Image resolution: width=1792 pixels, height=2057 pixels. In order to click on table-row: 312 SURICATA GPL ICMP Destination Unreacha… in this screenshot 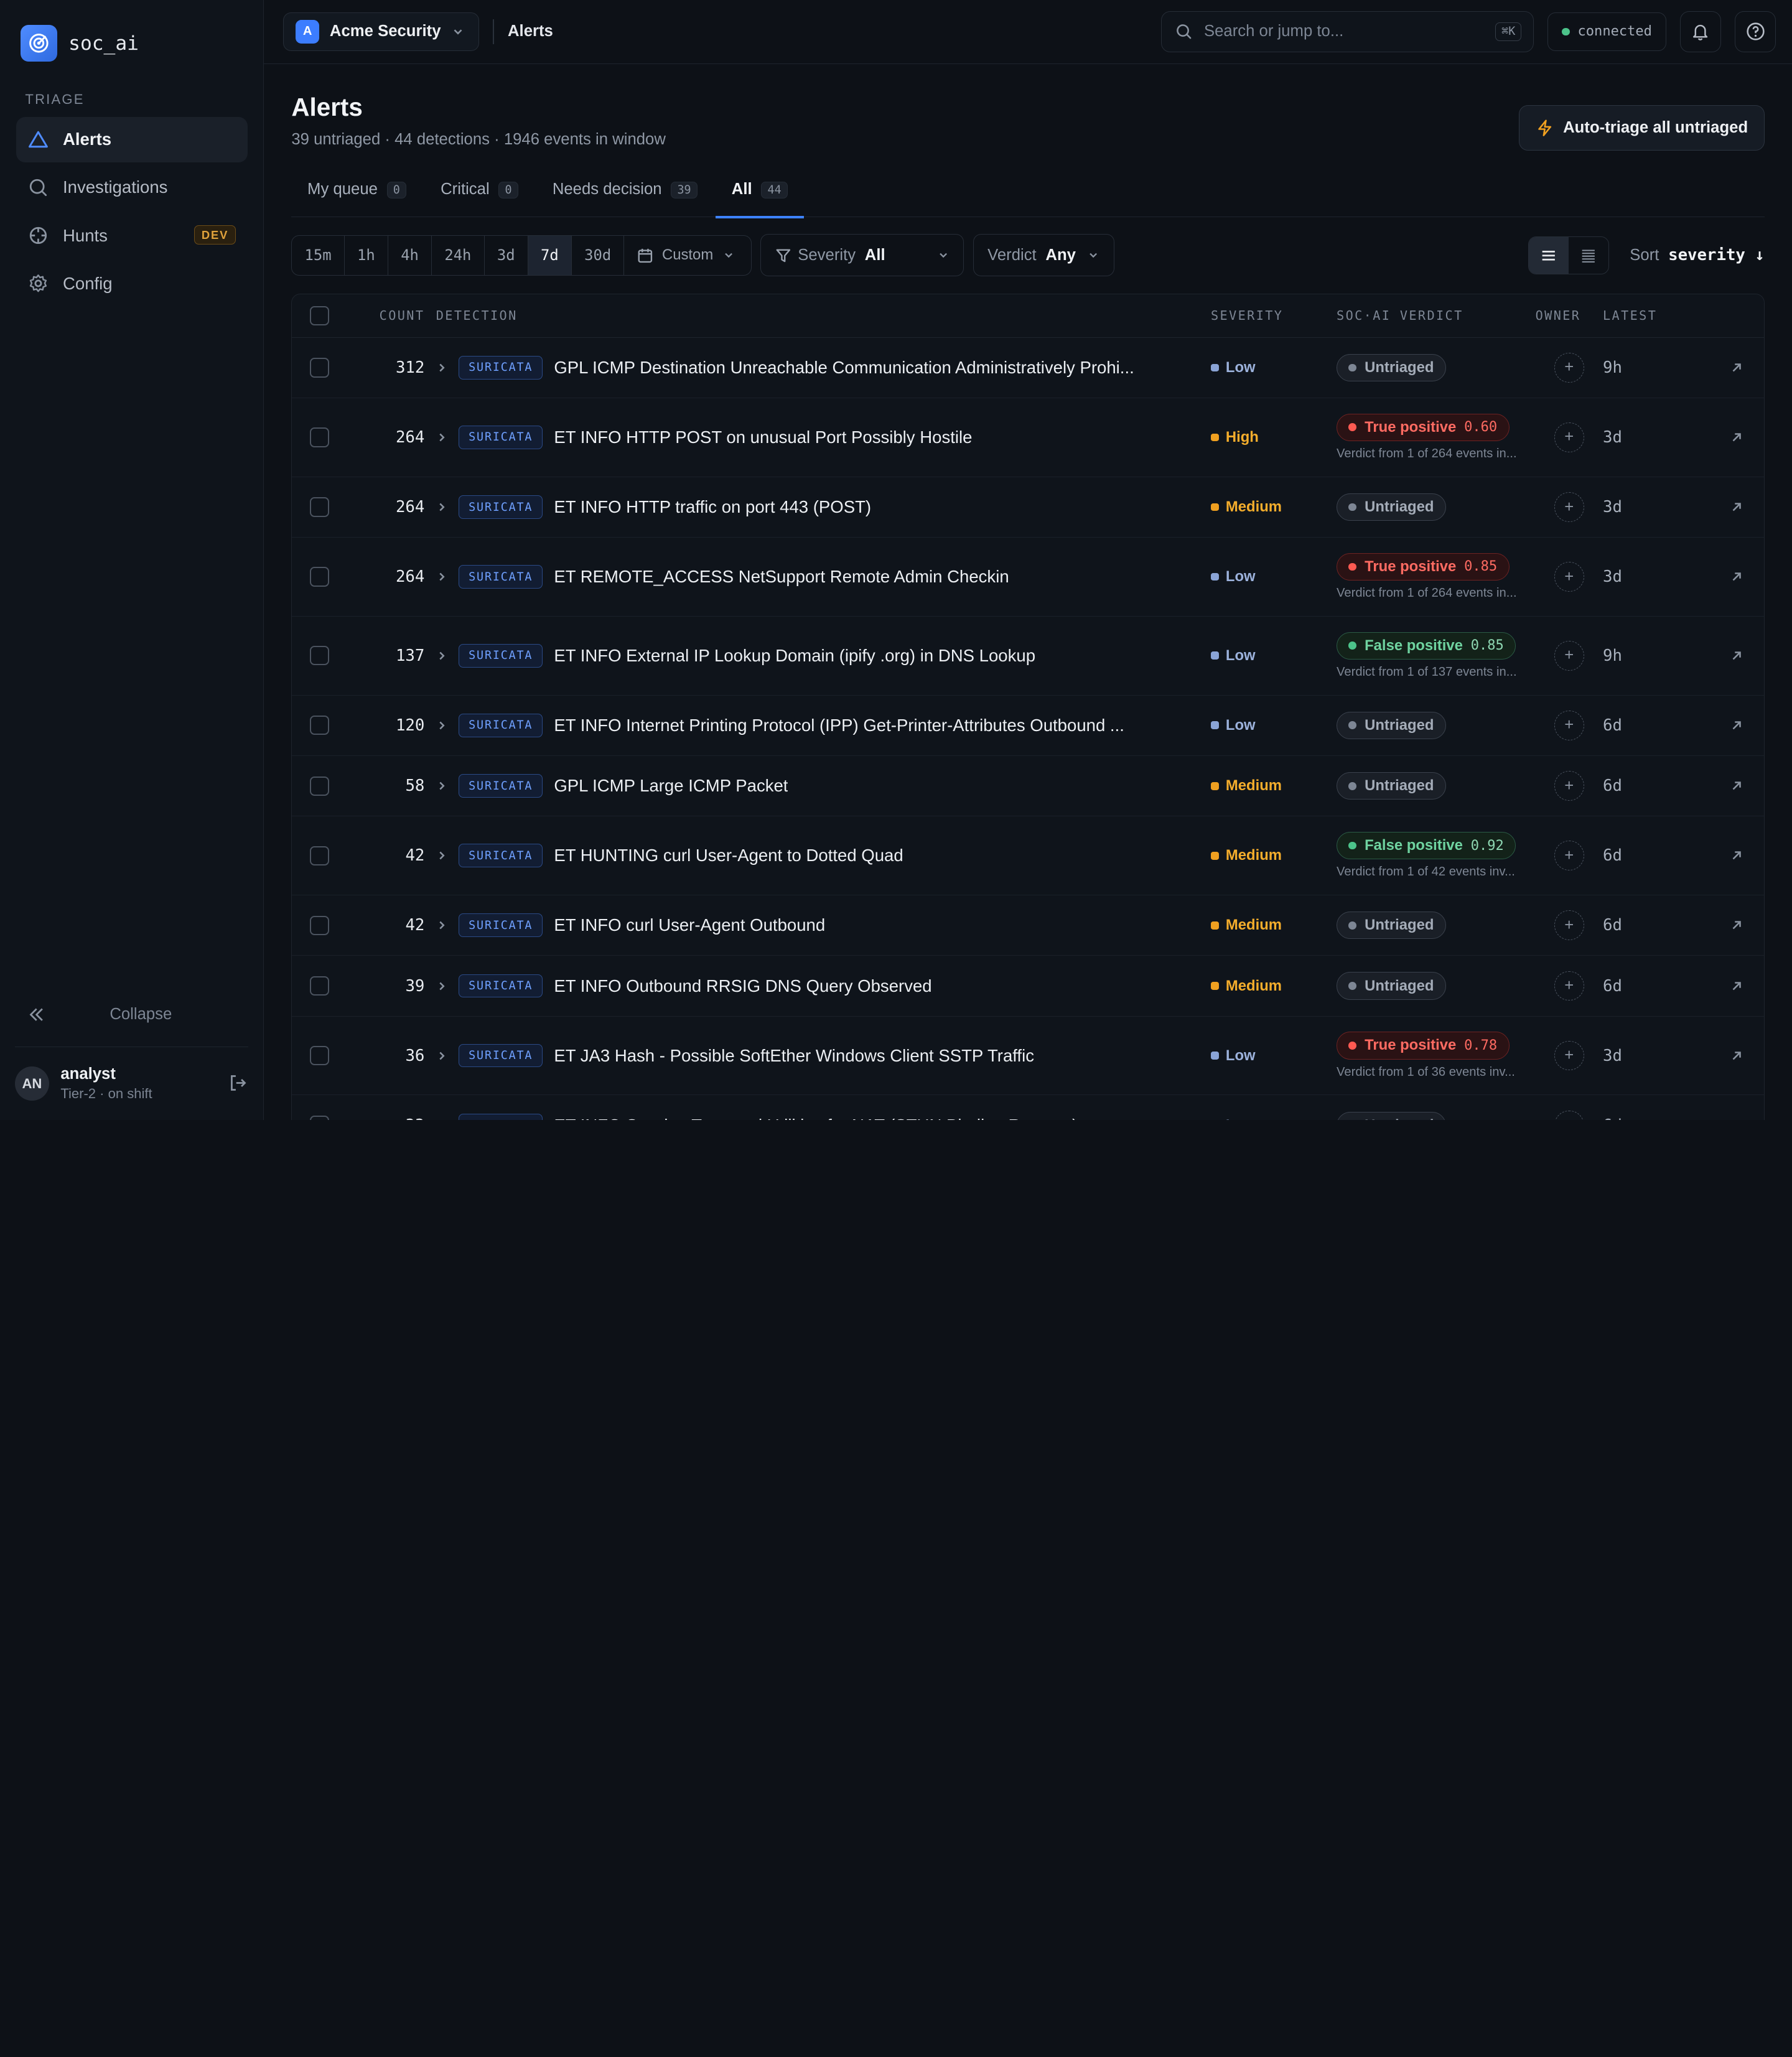, I will do `click(1028, 368)`.